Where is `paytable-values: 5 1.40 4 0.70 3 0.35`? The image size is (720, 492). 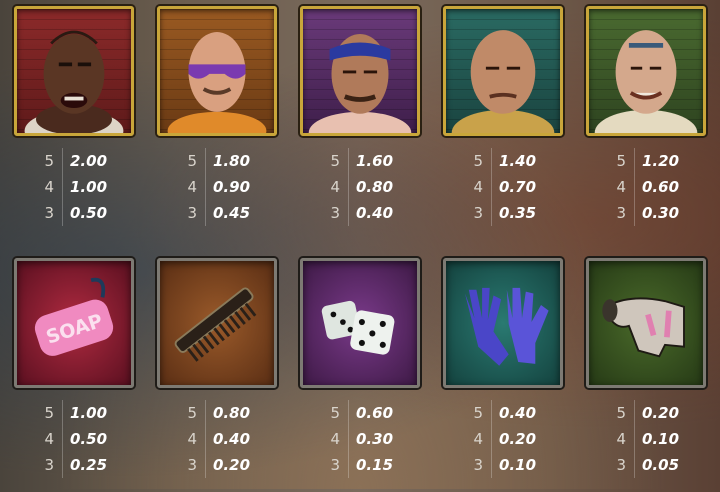 paytable-values: 5 1.40 4 0.70 3 0.35 is located at coordinates (506, 187).